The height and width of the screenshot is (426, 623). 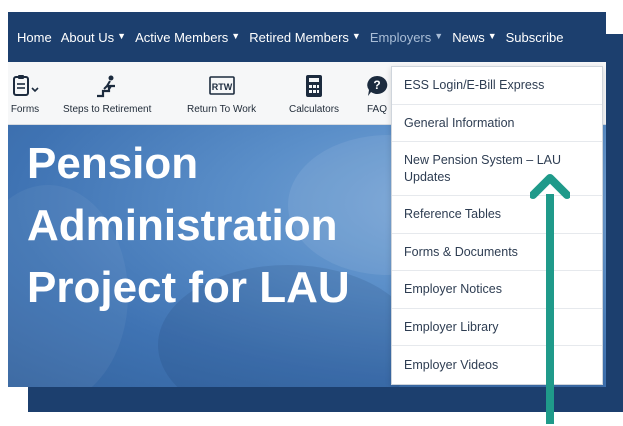 I want to click on nav-retired-members: Retired Members ▼, so click(x=305, y=37).